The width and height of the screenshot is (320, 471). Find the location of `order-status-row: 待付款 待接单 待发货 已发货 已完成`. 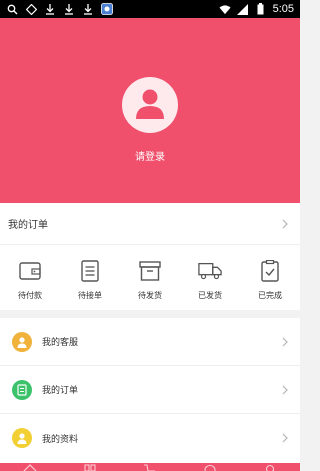

order-status-row: 待付款 待接单 待发货 已发货 已完成 is located at coordinates (150, 273).